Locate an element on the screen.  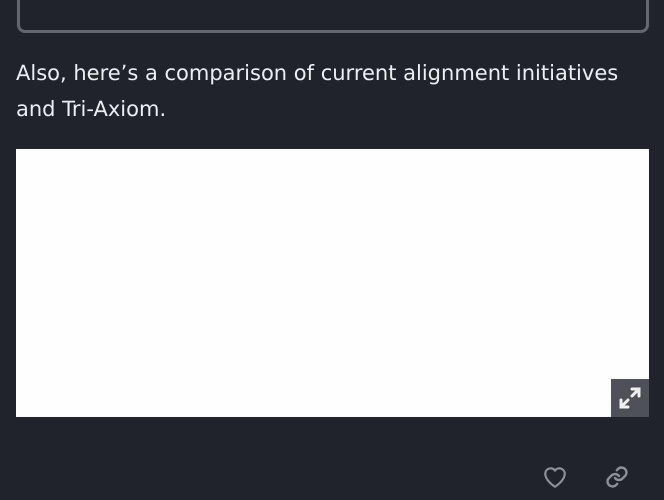
paragraph: Also, here’s a comparison of current alignment initiatives and Tri-Axiom. is located at coordinates (318, 91).